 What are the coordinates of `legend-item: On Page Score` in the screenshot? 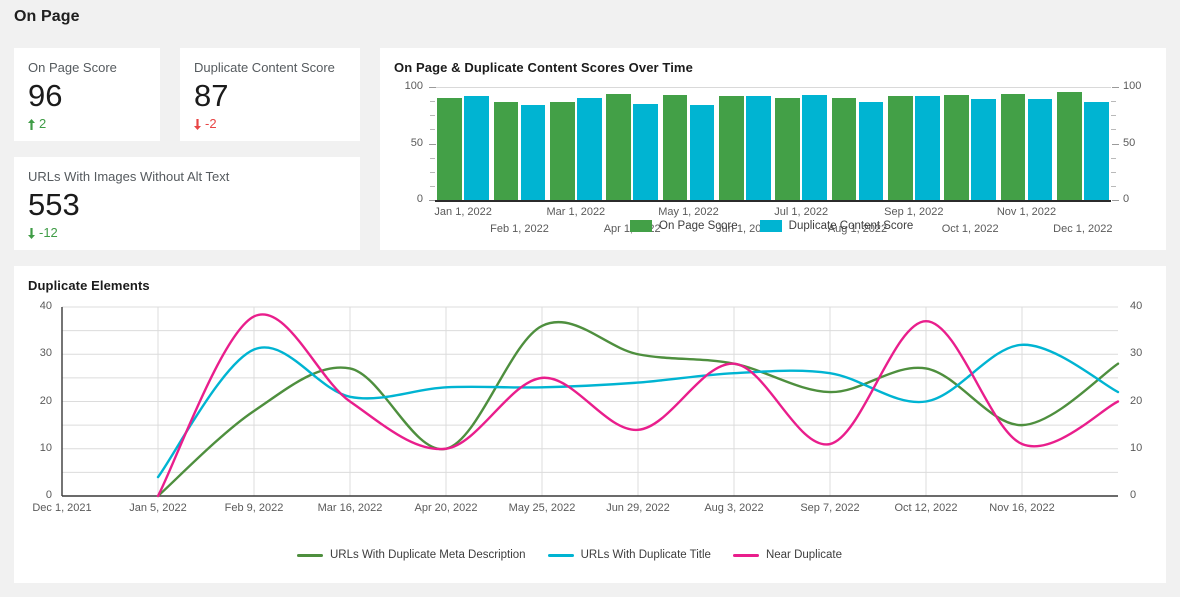 It's located at (684, 226).